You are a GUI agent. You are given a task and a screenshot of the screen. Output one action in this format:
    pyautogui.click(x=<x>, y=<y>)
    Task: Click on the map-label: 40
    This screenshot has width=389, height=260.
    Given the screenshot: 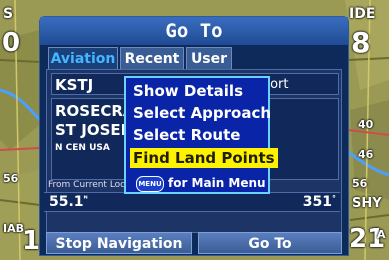 What is the action you would take?
    pyautogui.click(x=366, y=124)
    